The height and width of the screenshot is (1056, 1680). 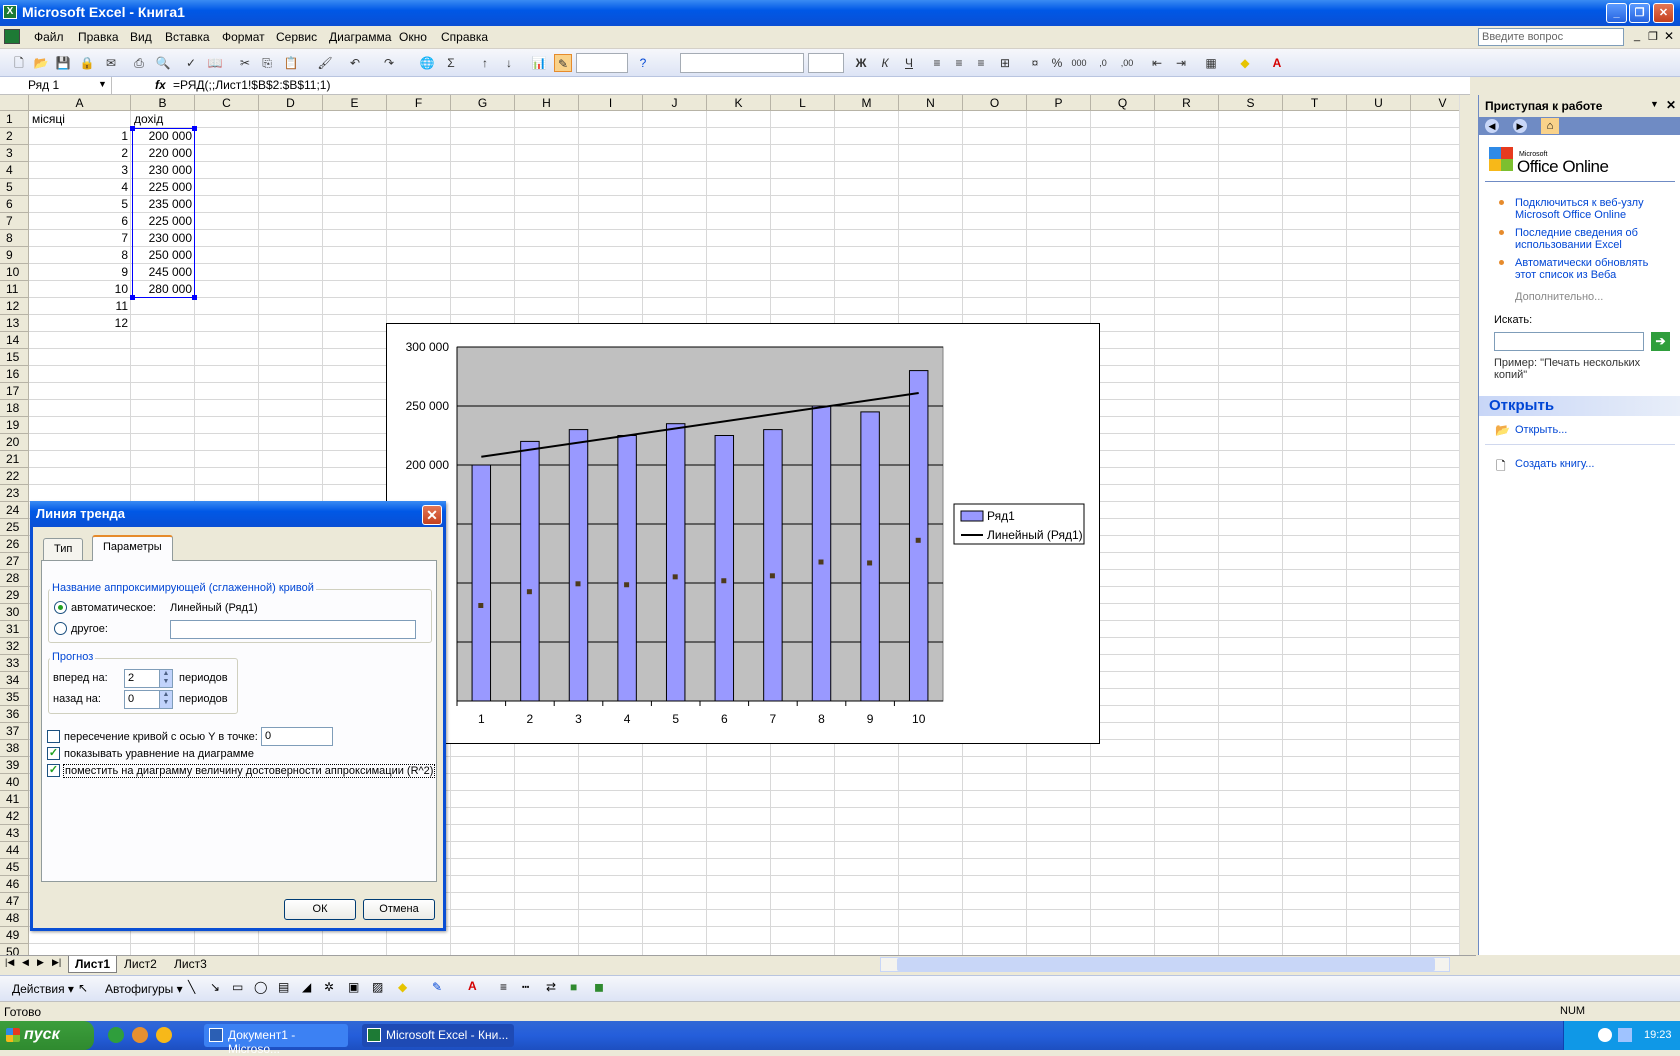 I want to click on line-color-icon: ✎, so click(x=437, y=987).